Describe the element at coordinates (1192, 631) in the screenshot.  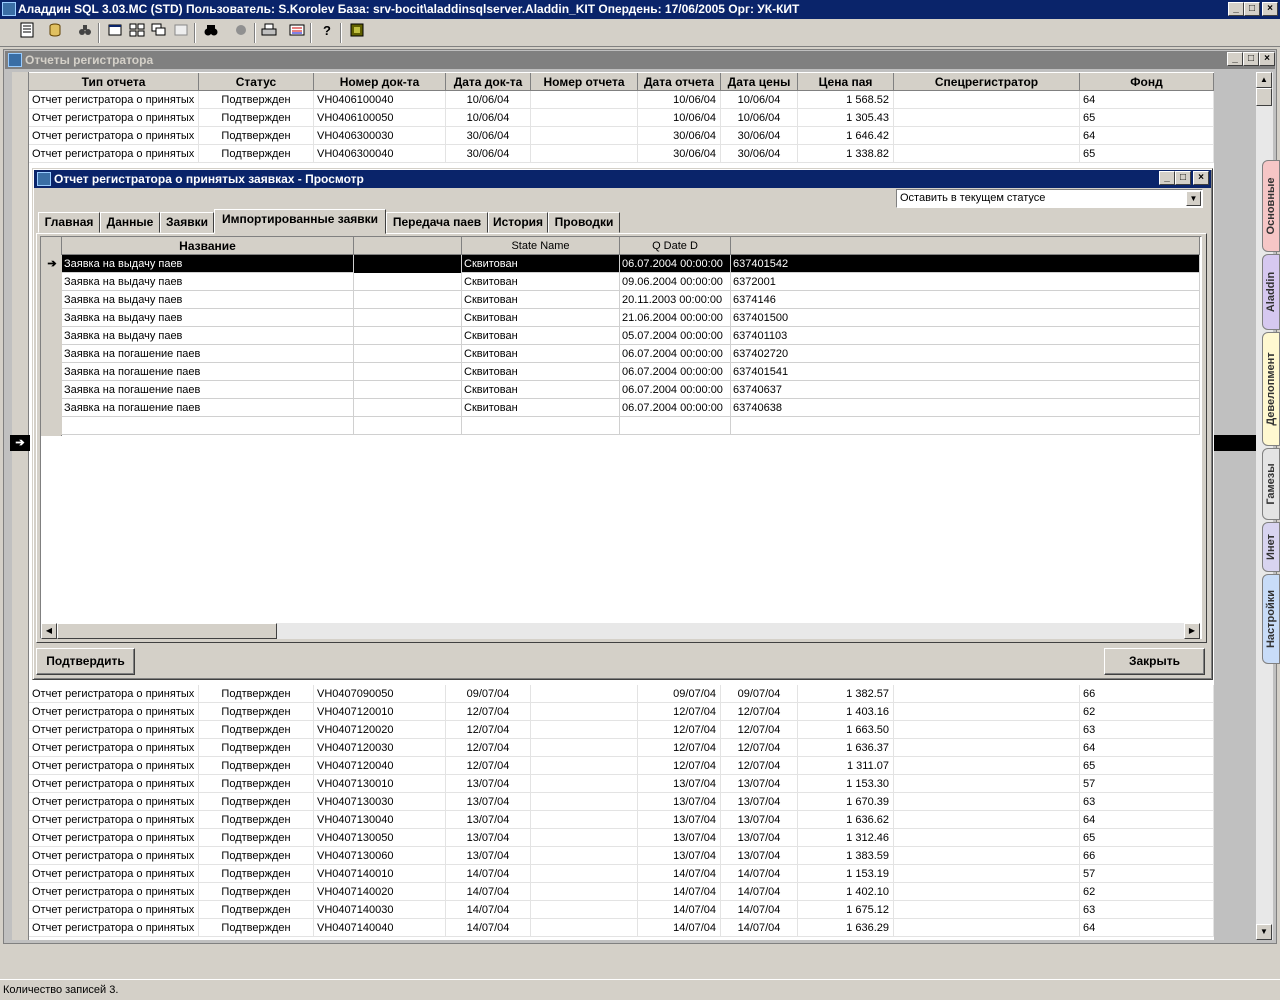
I see `scroll-right-arrow-icon: ▶` at that location.